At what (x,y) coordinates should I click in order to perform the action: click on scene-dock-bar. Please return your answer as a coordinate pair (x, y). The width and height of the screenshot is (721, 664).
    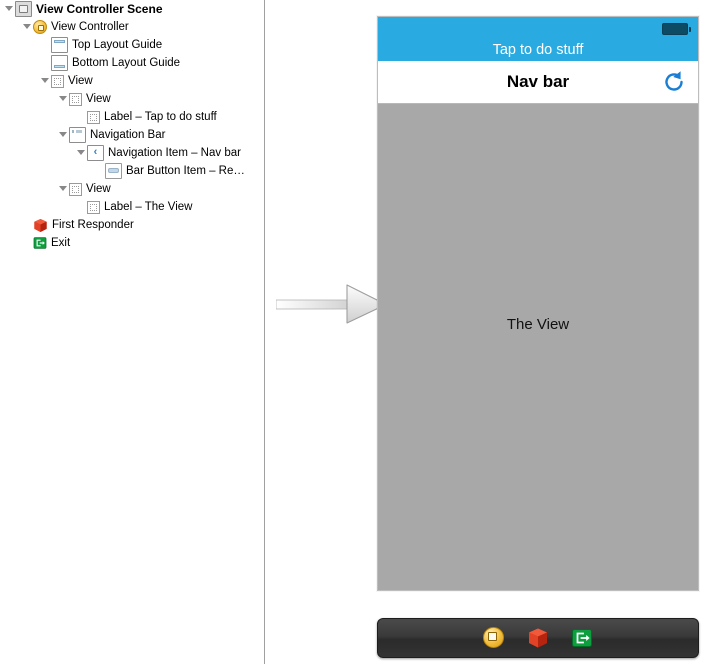
    Looking at the image, I should click on (538, 638).